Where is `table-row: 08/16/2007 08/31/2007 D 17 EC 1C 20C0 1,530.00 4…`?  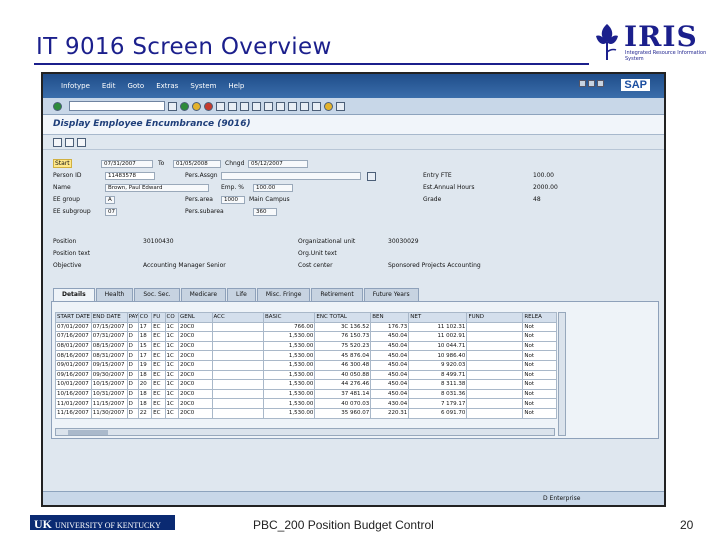 table-row: 08/16/2007 08/31/2007 D 17 EC 1C 20C0 1,530.00 4… is located at coordinates (306, 355).